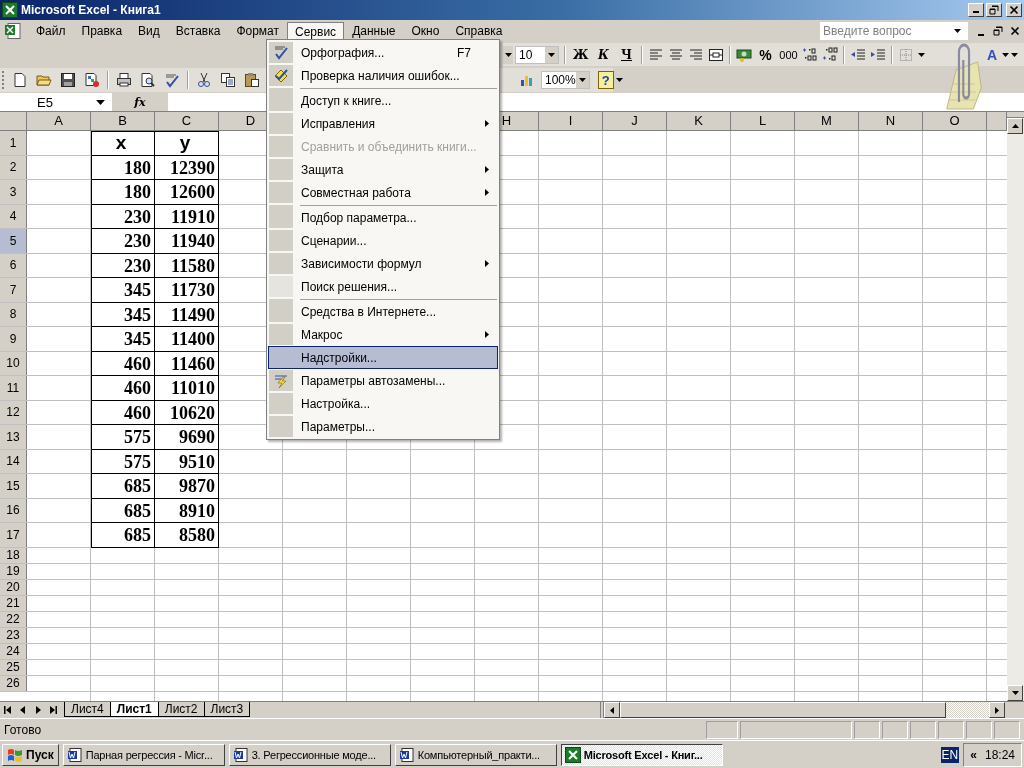 This screenshot has width=1024, height=768. Describe the element at coordinates (603, 54) in the screenshot. I see `italic-button: К` at that location.